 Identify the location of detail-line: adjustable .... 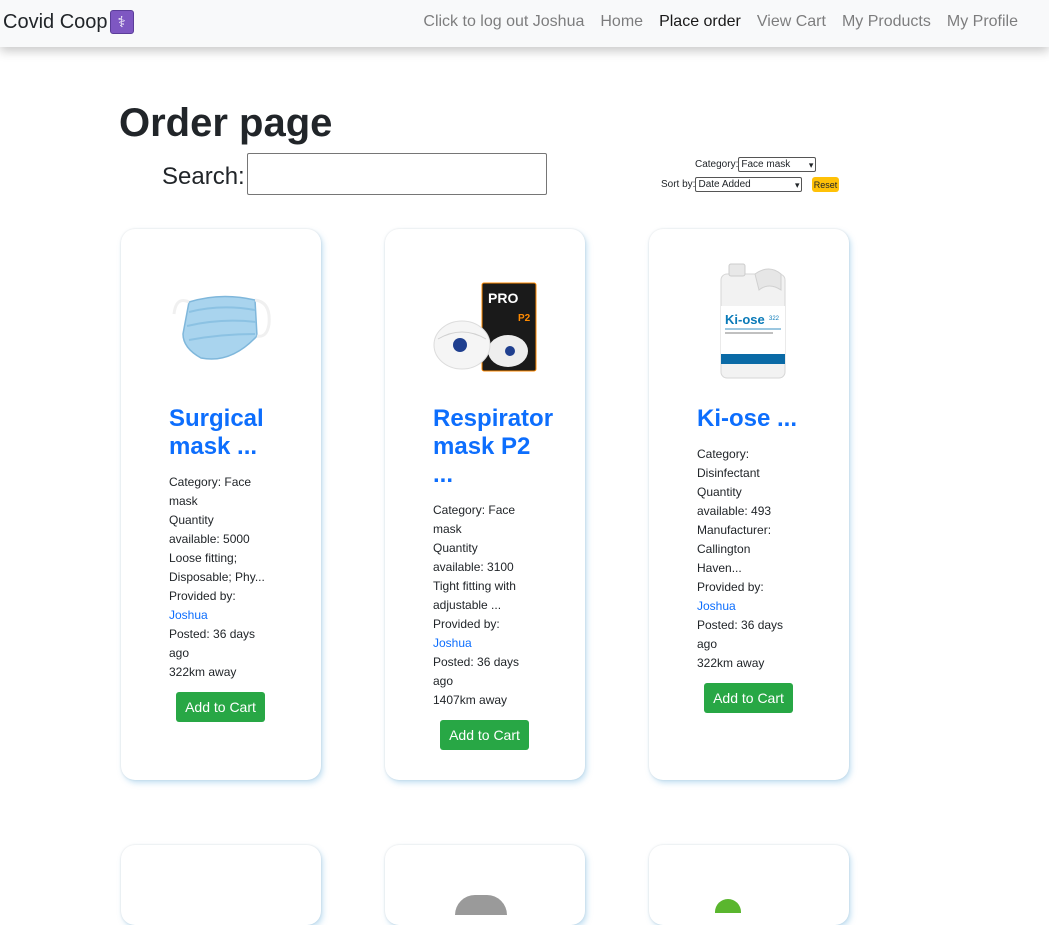
(467, 605).